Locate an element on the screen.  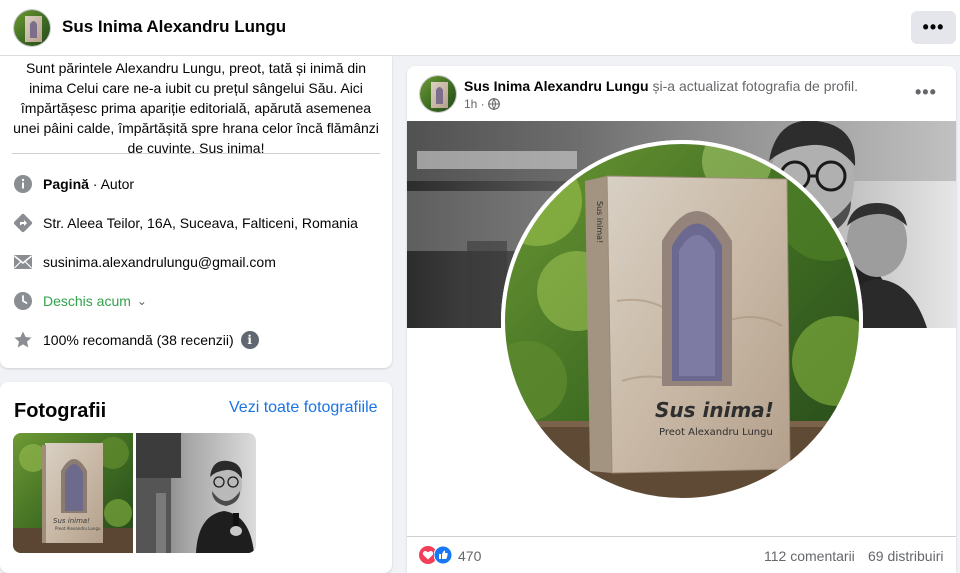
like-icon is located at coordinates (443, 555).